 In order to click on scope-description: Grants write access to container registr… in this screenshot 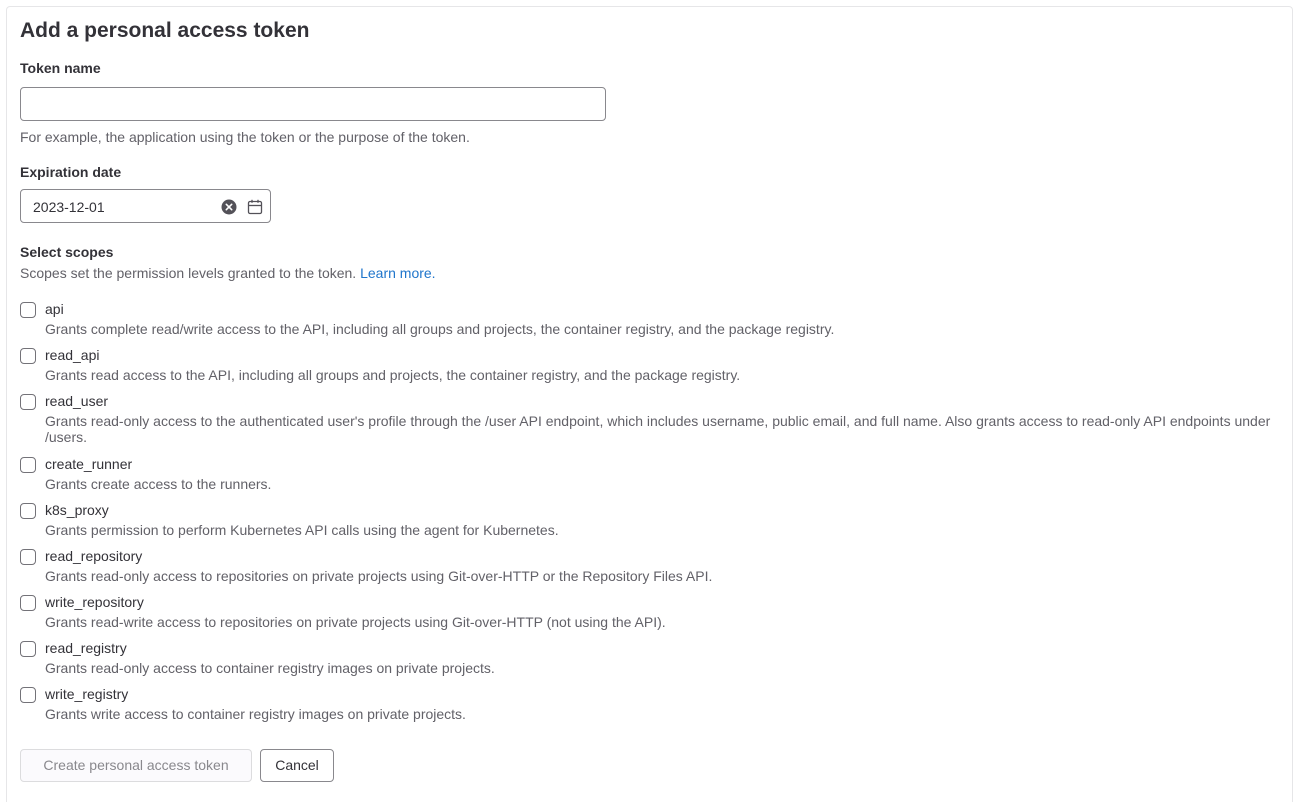, I will do `click(255, 714)`.